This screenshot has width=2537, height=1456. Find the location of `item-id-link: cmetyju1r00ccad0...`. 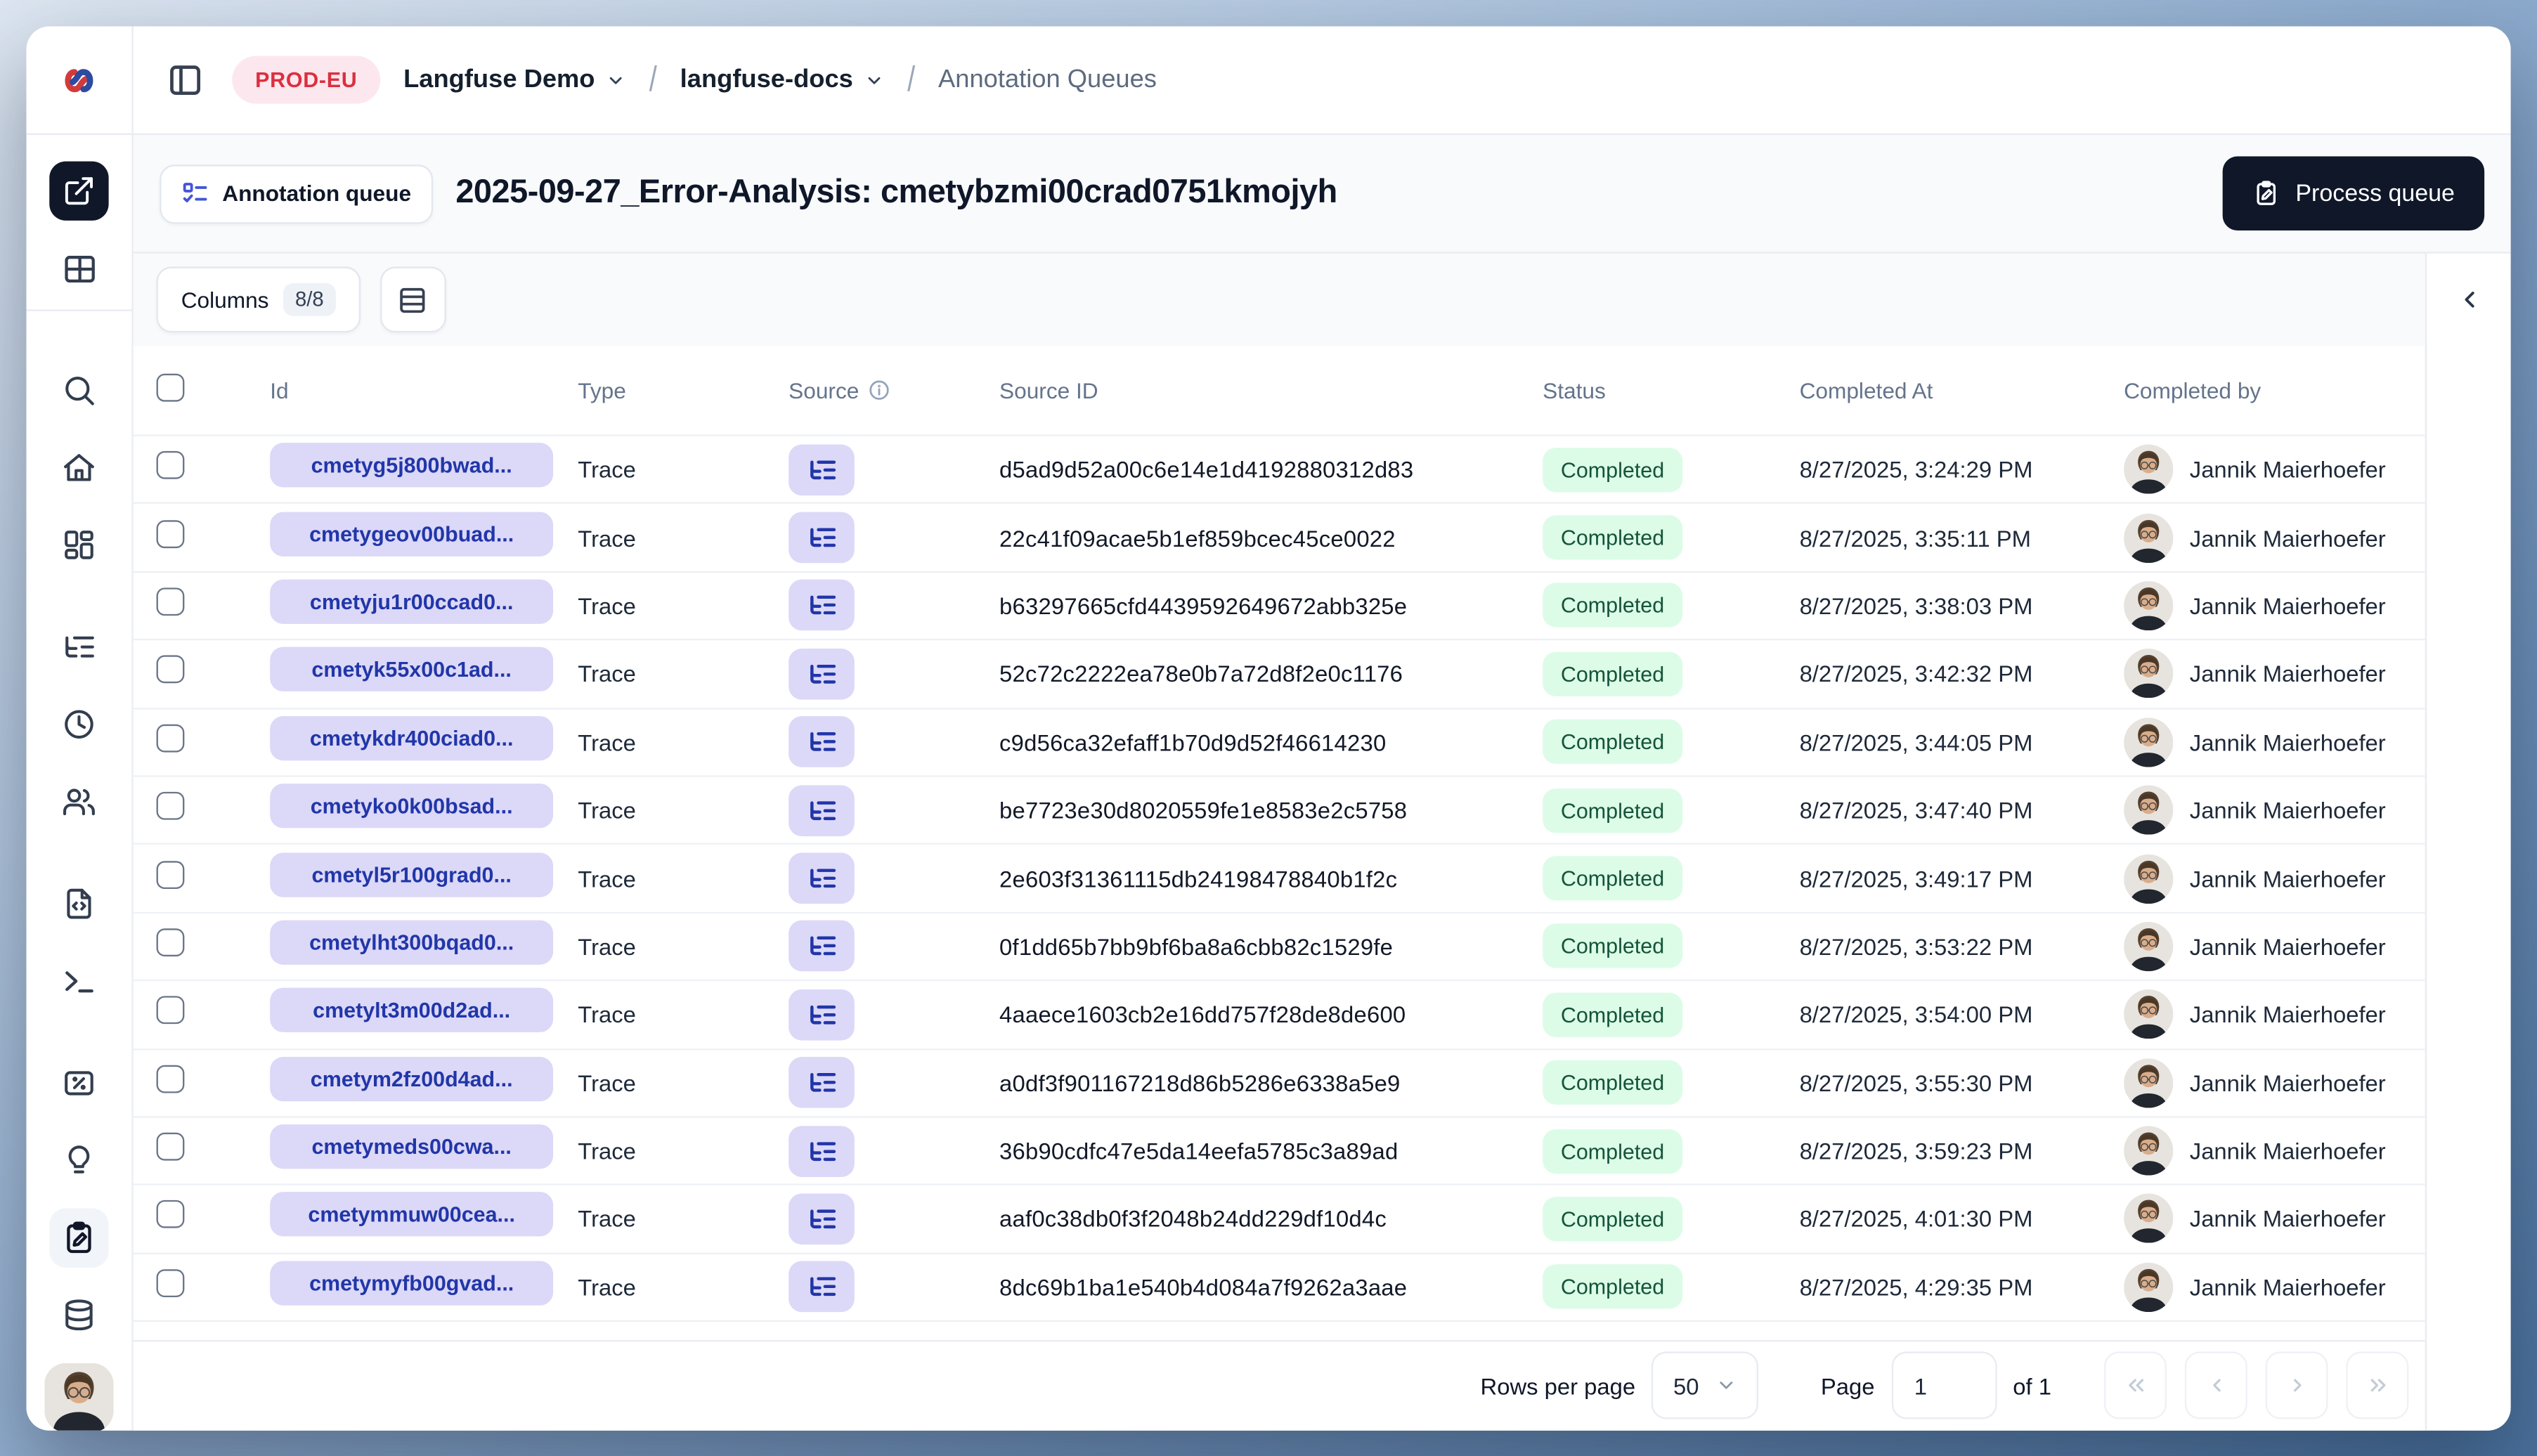

item-id-link: cmetyju1r00ccad0... is located at coordinates (412, 602).